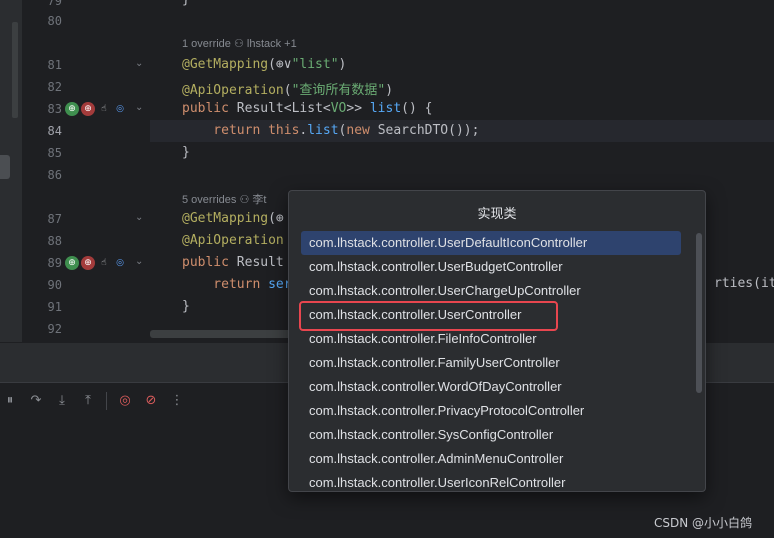 This screenshot has height=538, width=774. What do you see at coordinates (699, 313) in the screenshot?
I see `popup-scrollbar` at bounding box center [699, 313].